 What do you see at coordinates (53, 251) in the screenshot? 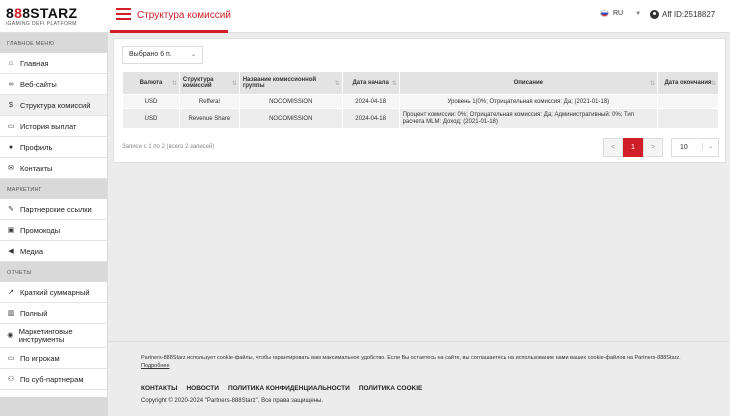
I see `sidebar-item-media: ◀ Медиа` at bounding box center [53, 251].